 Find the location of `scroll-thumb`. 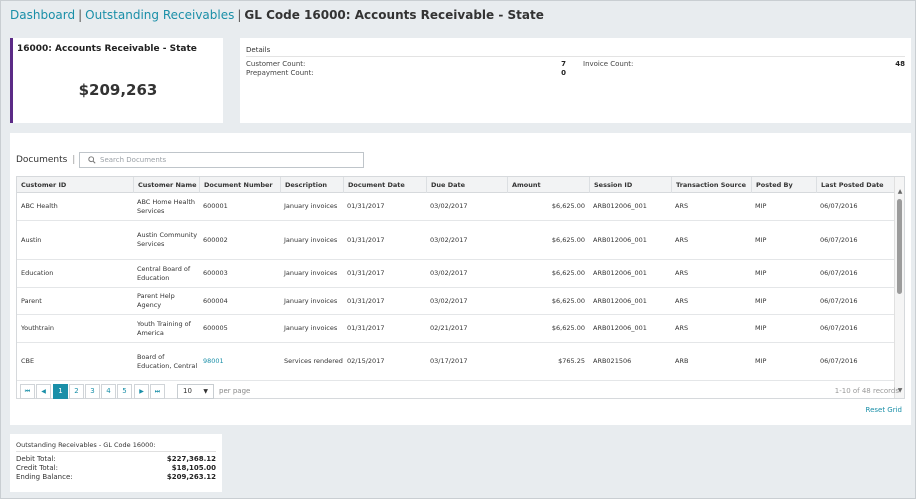

scroll-thumb is located at coordinates (899, 246).